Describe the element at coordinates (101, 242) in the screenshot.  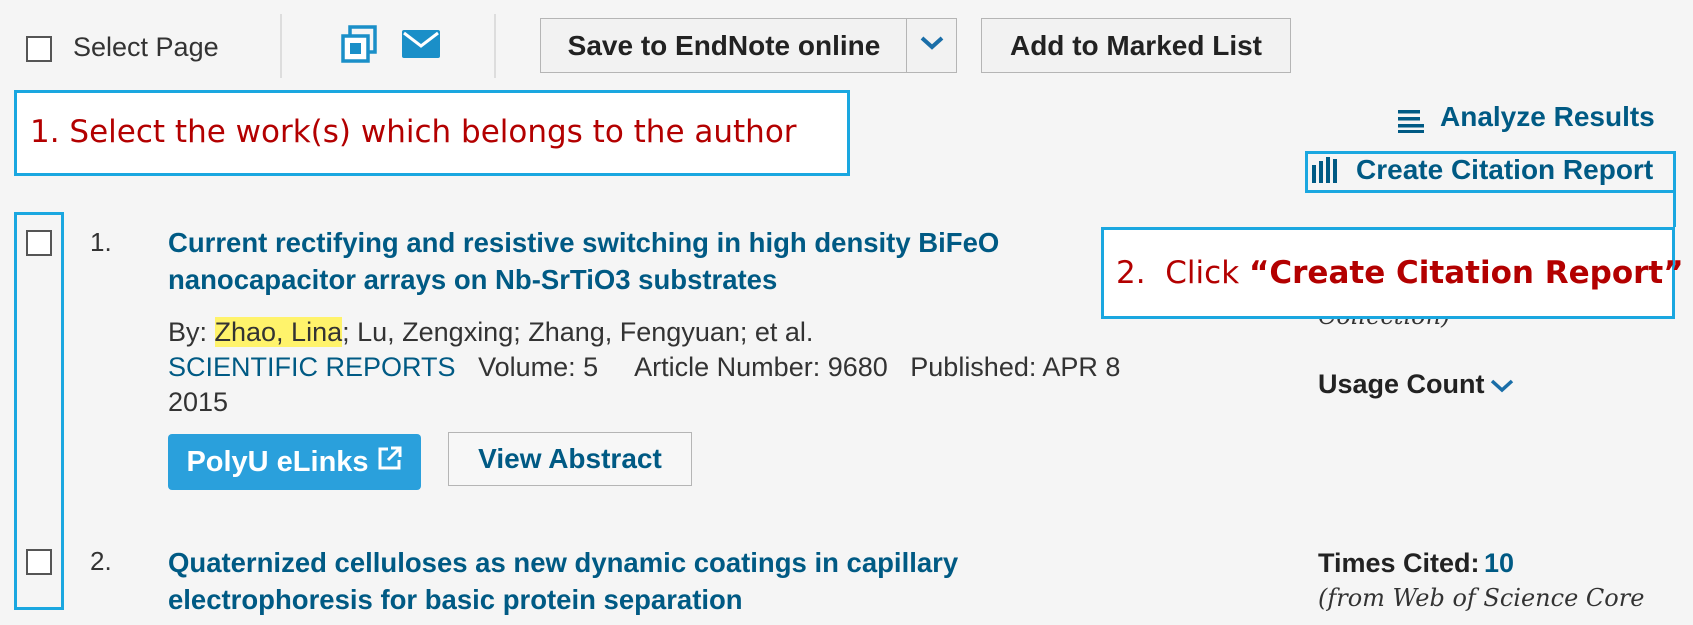
I see `record-number: 1.` at that location.